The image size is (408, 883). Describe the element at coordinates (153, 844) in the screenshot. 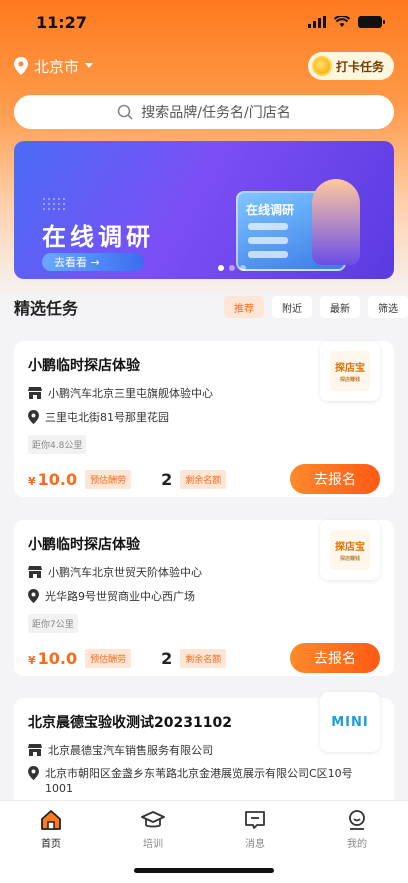

I see `tab-training-label: 培训` at that location.